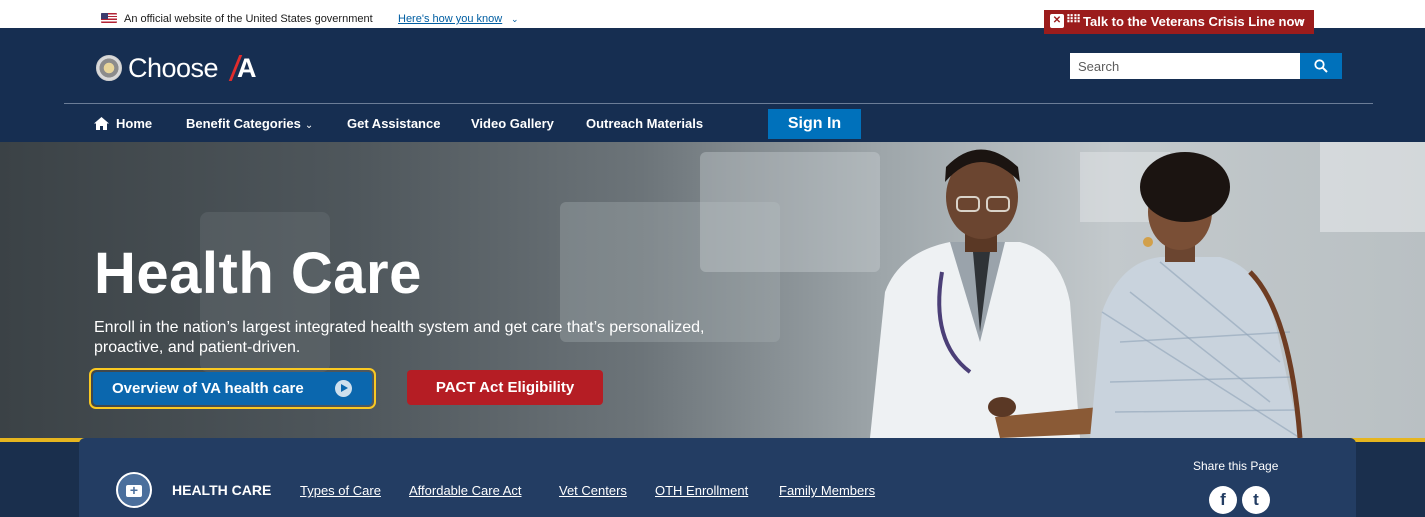  What do you see at coordinates (1057, 21) in the screenshot?
I see `crisis-line-icon: ✕` at bounding box center [1057, 21].